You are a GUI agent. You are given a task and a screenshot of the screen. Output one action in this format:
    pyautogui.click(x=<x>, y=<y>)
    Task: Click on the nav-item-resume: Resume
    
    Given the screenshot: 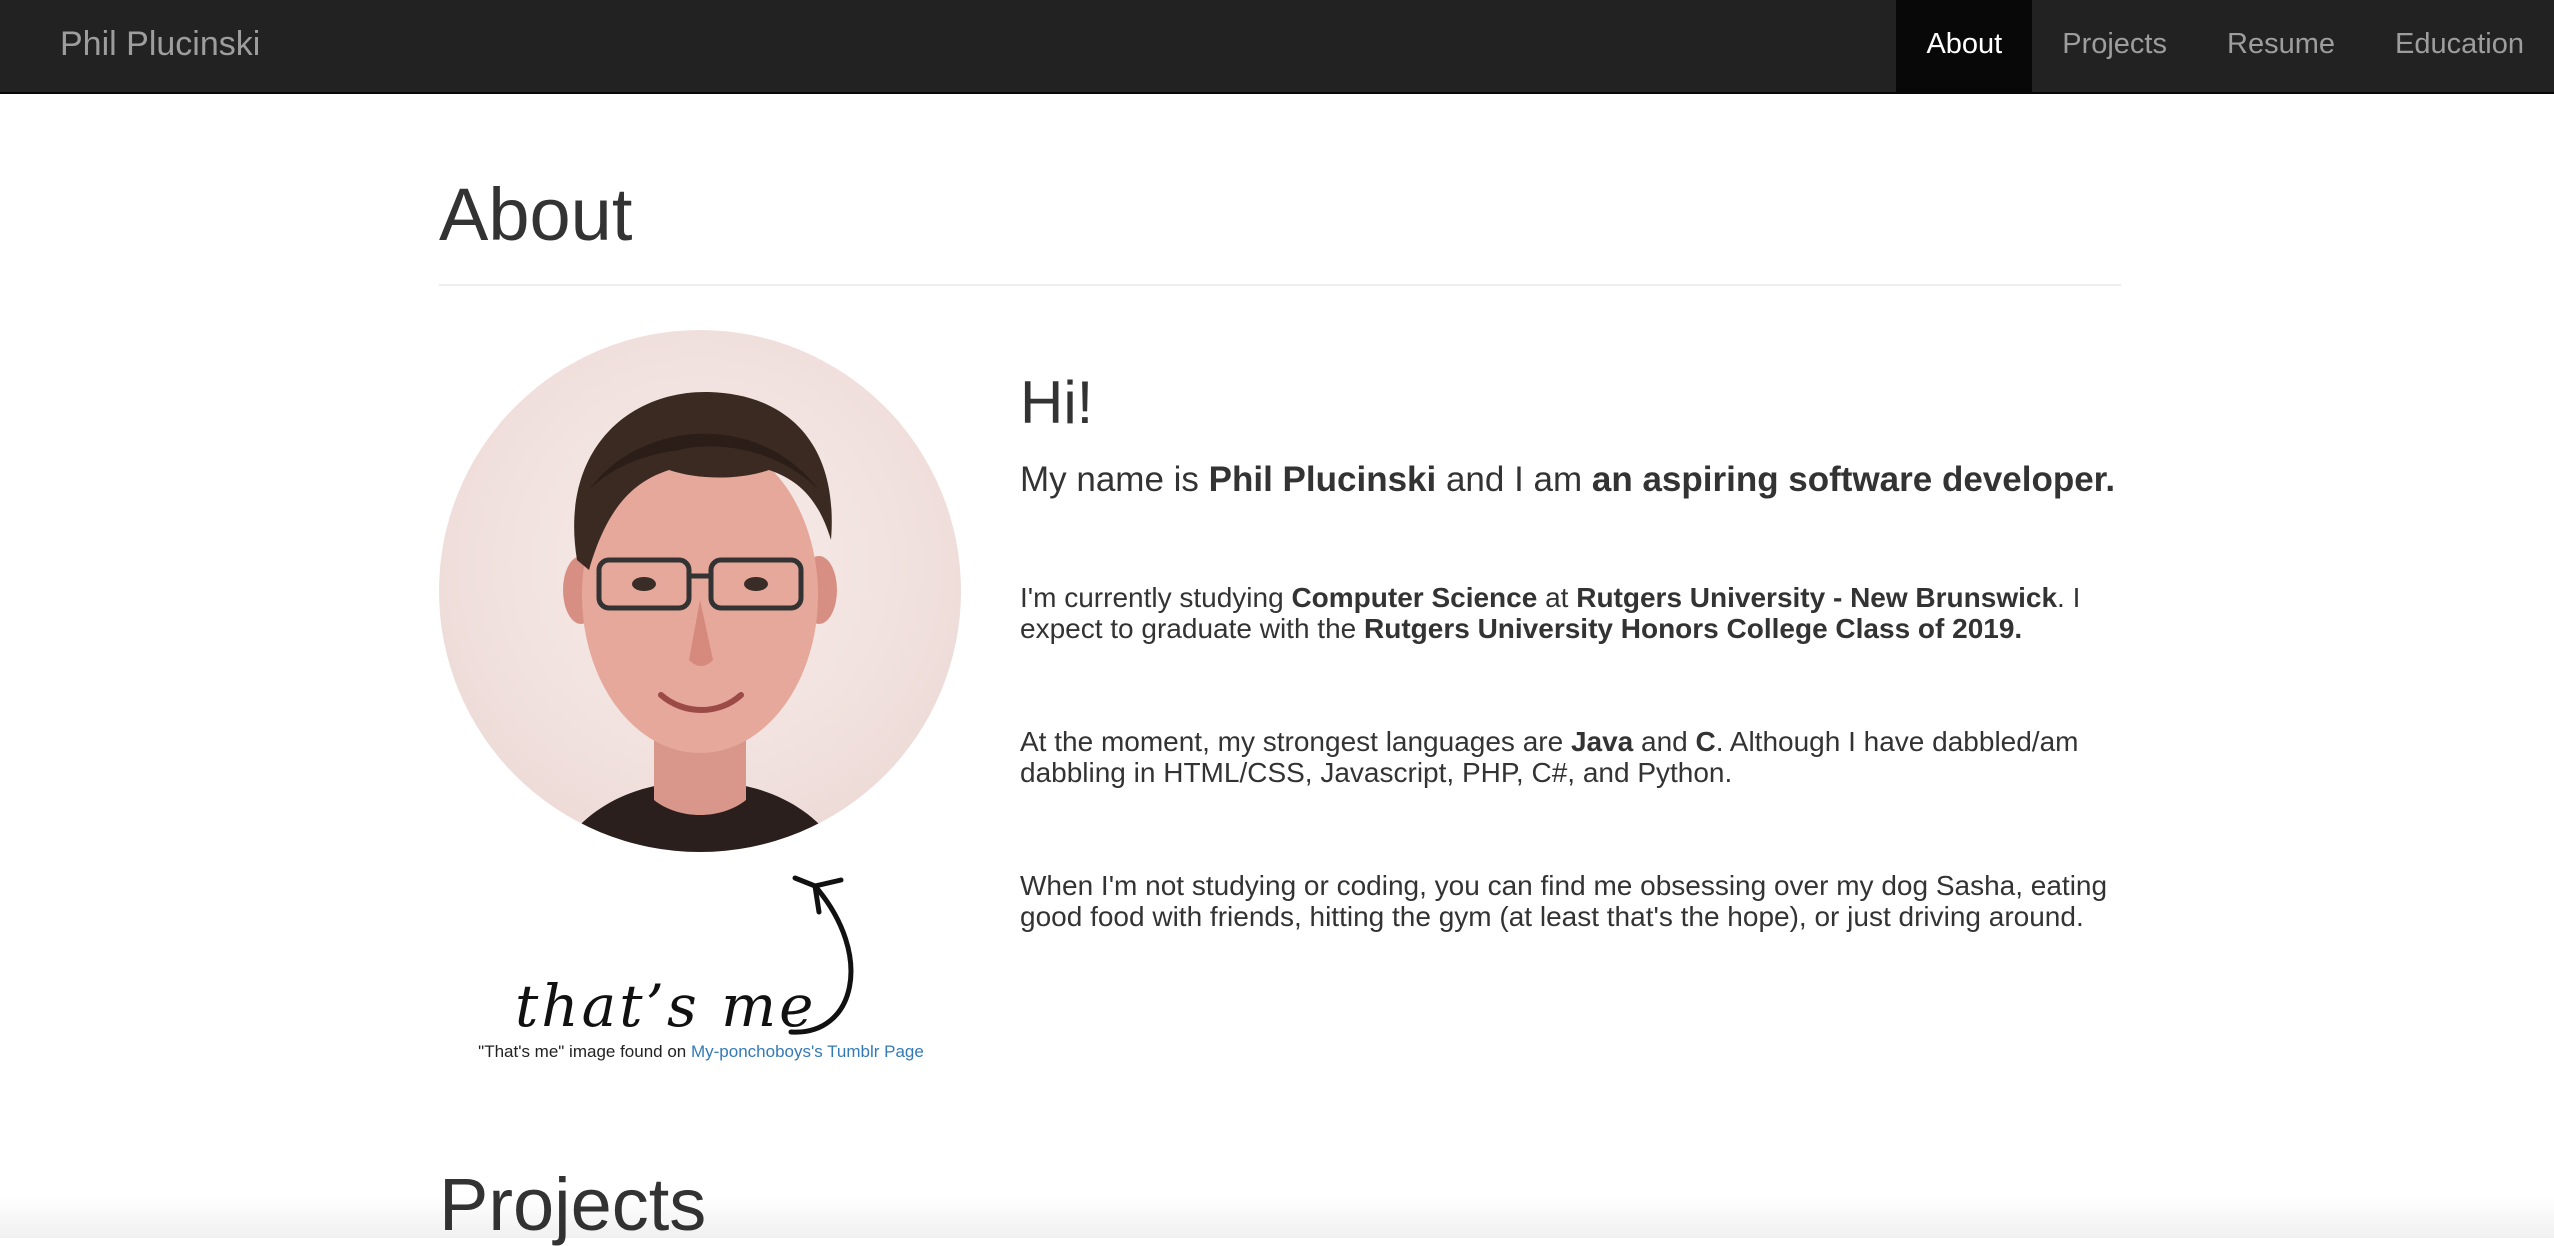 What is the action you would take?
    pyautogui.click(x=2281, y=46)
    